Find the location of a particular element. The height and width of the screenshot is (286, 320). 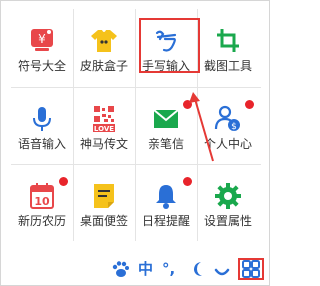

emoji-icon is located at coordinates (222, 269).